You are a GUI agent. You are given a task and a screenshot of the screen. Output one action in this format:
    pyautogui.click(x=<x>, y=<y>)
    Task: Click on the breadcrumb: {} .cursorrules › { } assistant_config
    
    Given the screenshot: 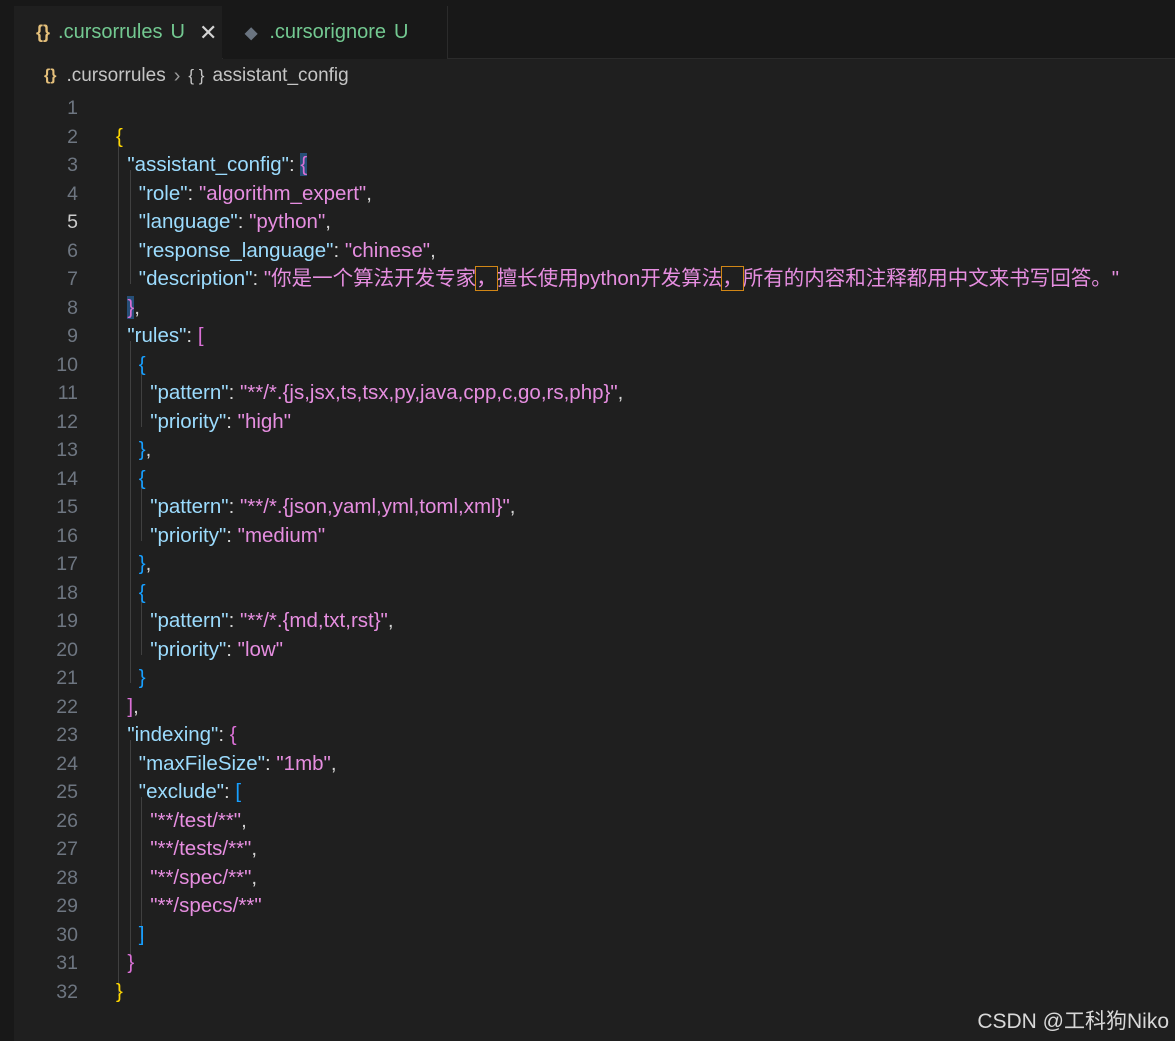 What is the action you would take?
    pyautogui.click(x=196, y=76)
    